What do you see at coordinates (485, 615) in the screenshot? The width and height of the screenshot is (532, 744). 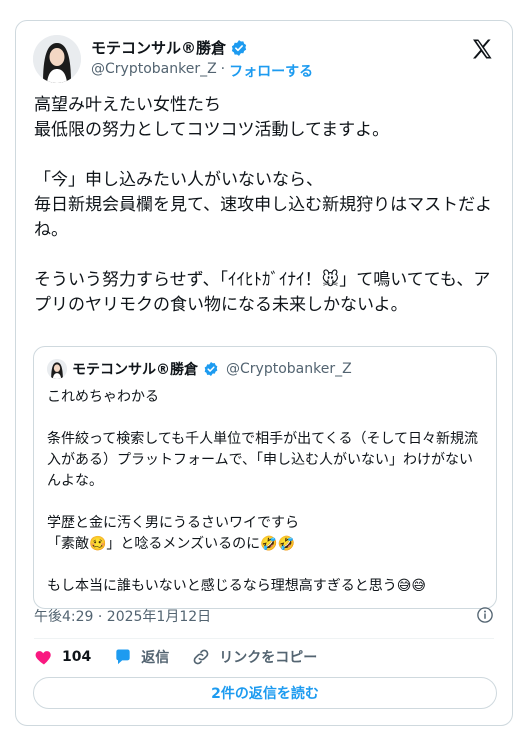 I see `info-icon` at bounding box center [485, 615].